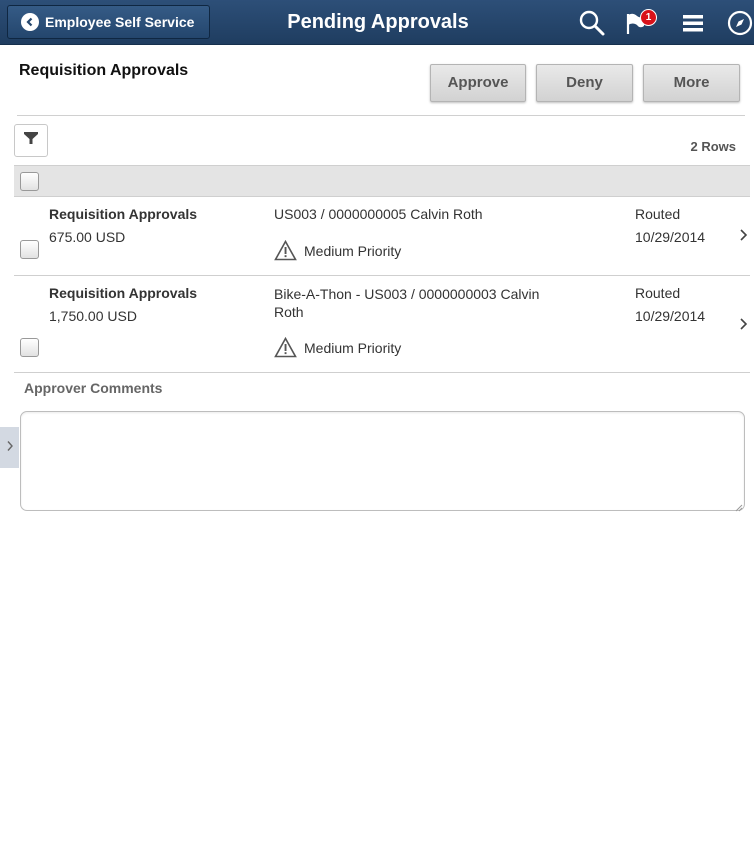 This screenshot has height=843, width=754. Describe the element at coordinates (104, 70) in the screenshot. I see `section-title: Requisition Approvals` at that location.